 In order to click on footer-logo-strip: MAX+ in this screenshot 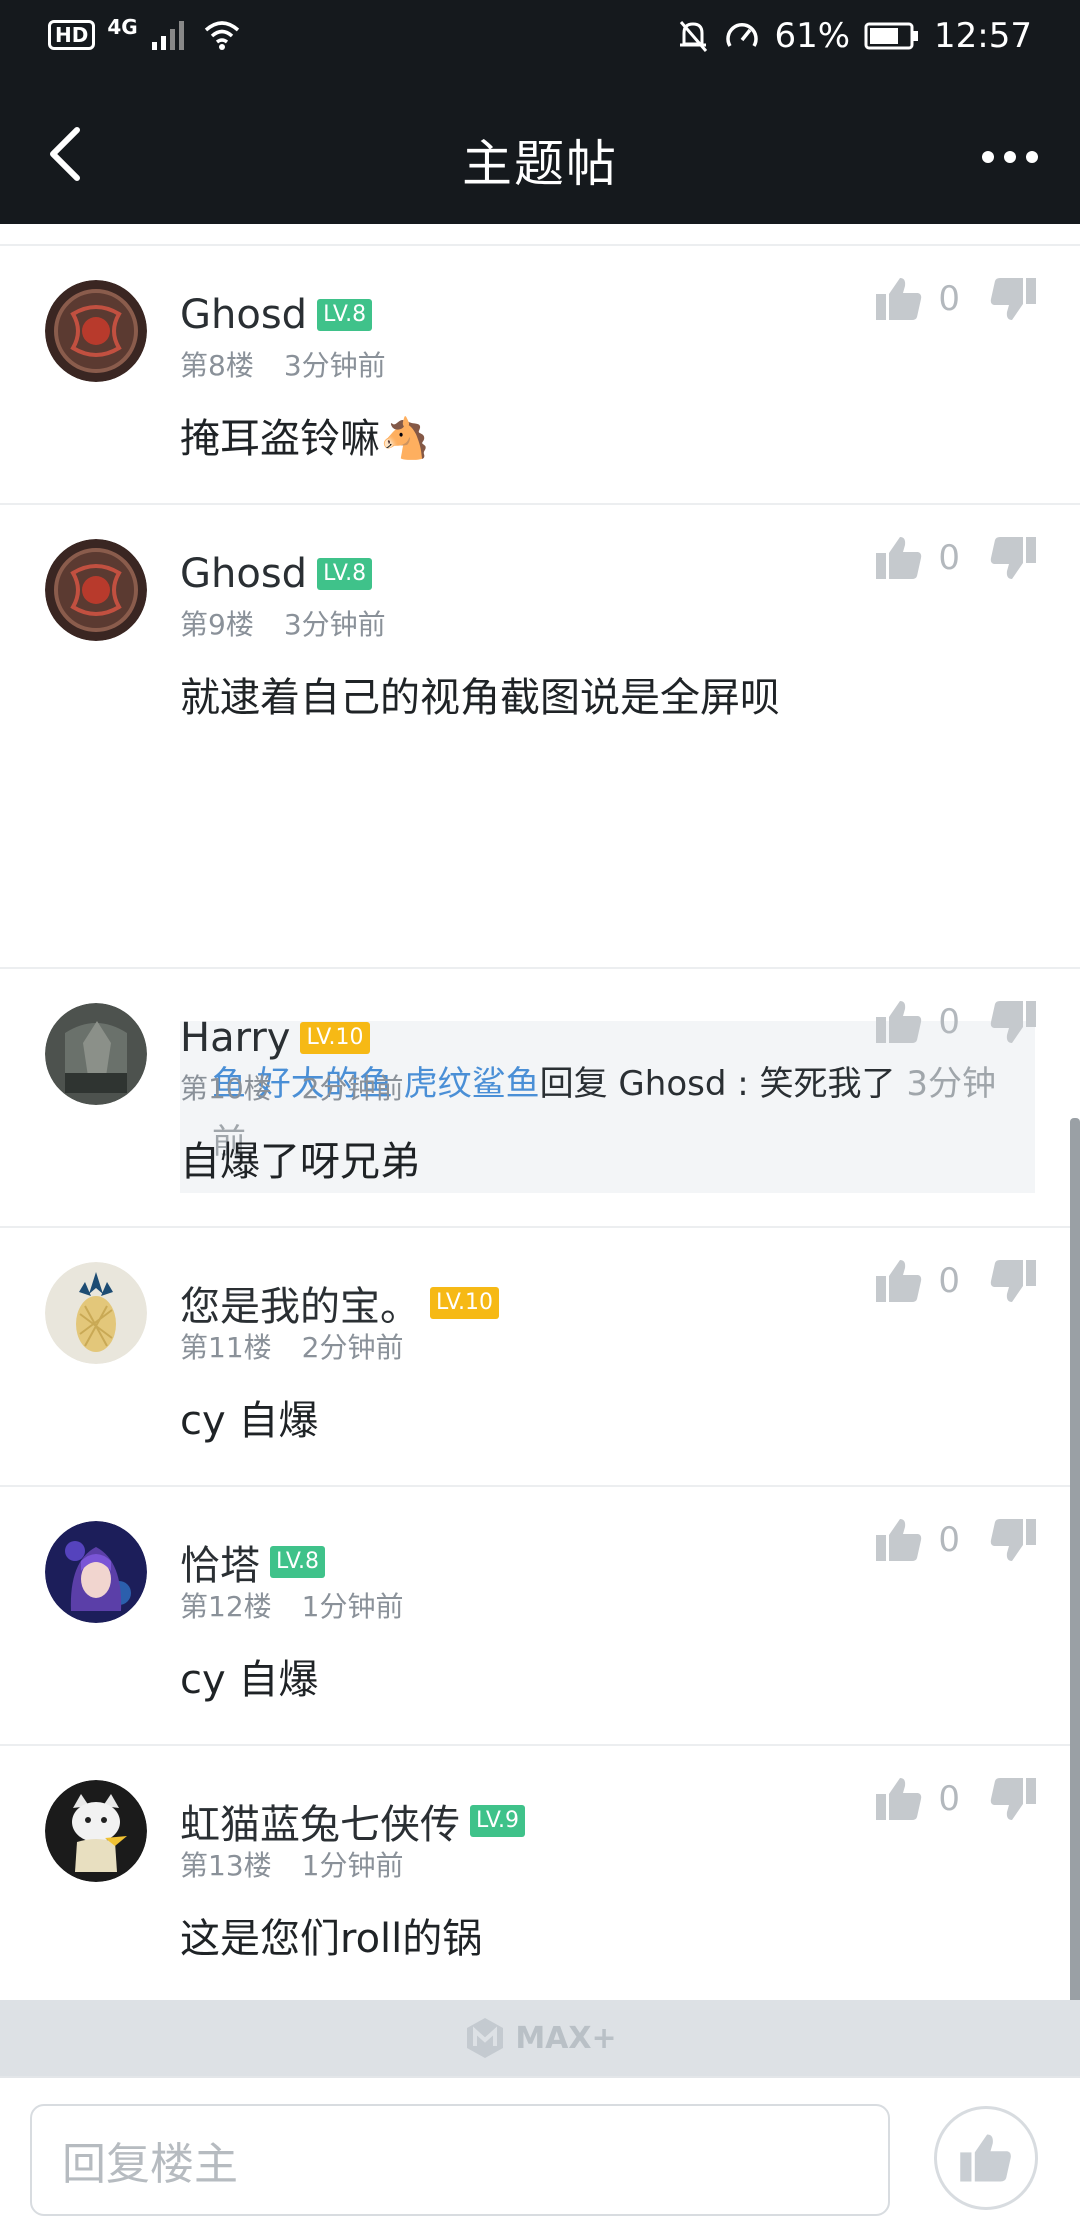, I will do `click(540, 2038)`.